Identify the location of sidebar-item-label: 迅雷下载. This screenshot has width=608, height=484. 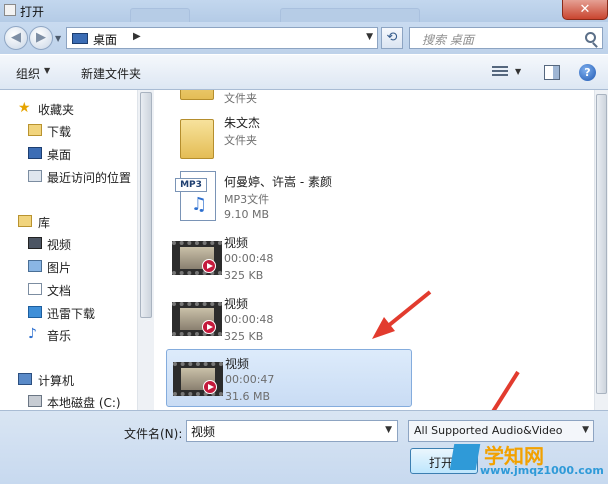
(71, 314).